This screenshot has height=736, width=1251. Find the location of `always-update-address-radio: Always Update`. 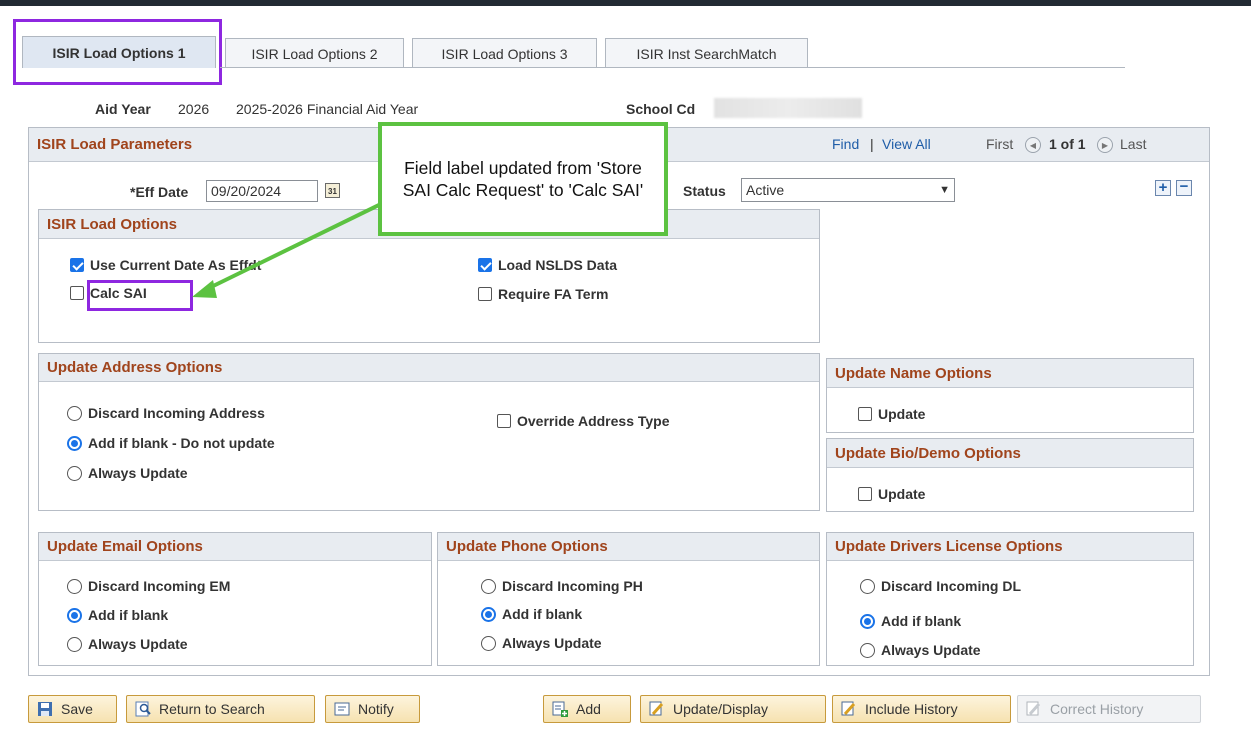

always-update-address-radio: Always Update is located at coordinates (127, 473).